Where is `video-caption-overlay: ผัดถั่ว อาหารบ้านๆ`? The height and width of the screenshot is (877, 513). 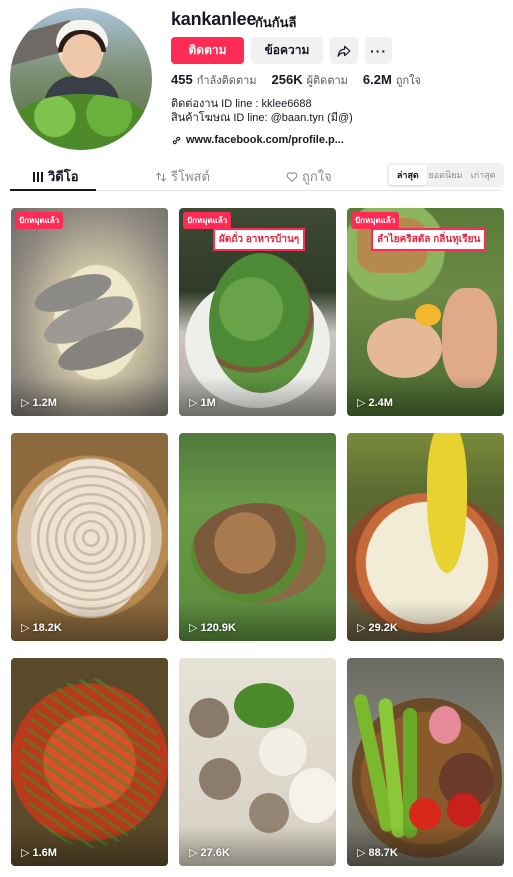
video-caption-overlay: ผัดถั่ว อาหารบ้านๆ is located at coordinates (259, 239).